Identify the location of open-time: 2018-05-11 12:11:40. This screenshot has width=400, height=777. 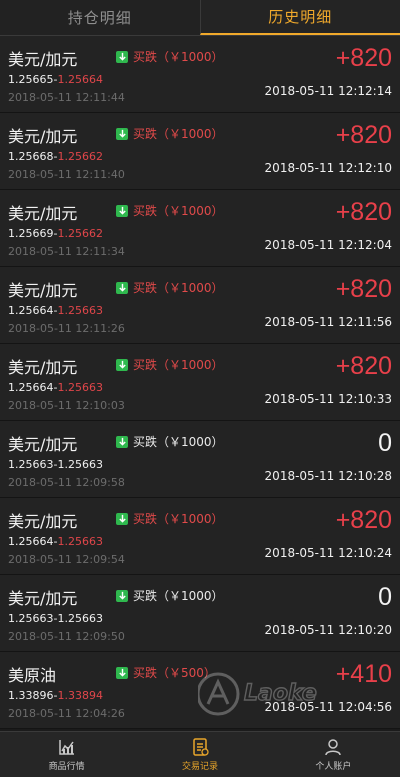
(66, 174).